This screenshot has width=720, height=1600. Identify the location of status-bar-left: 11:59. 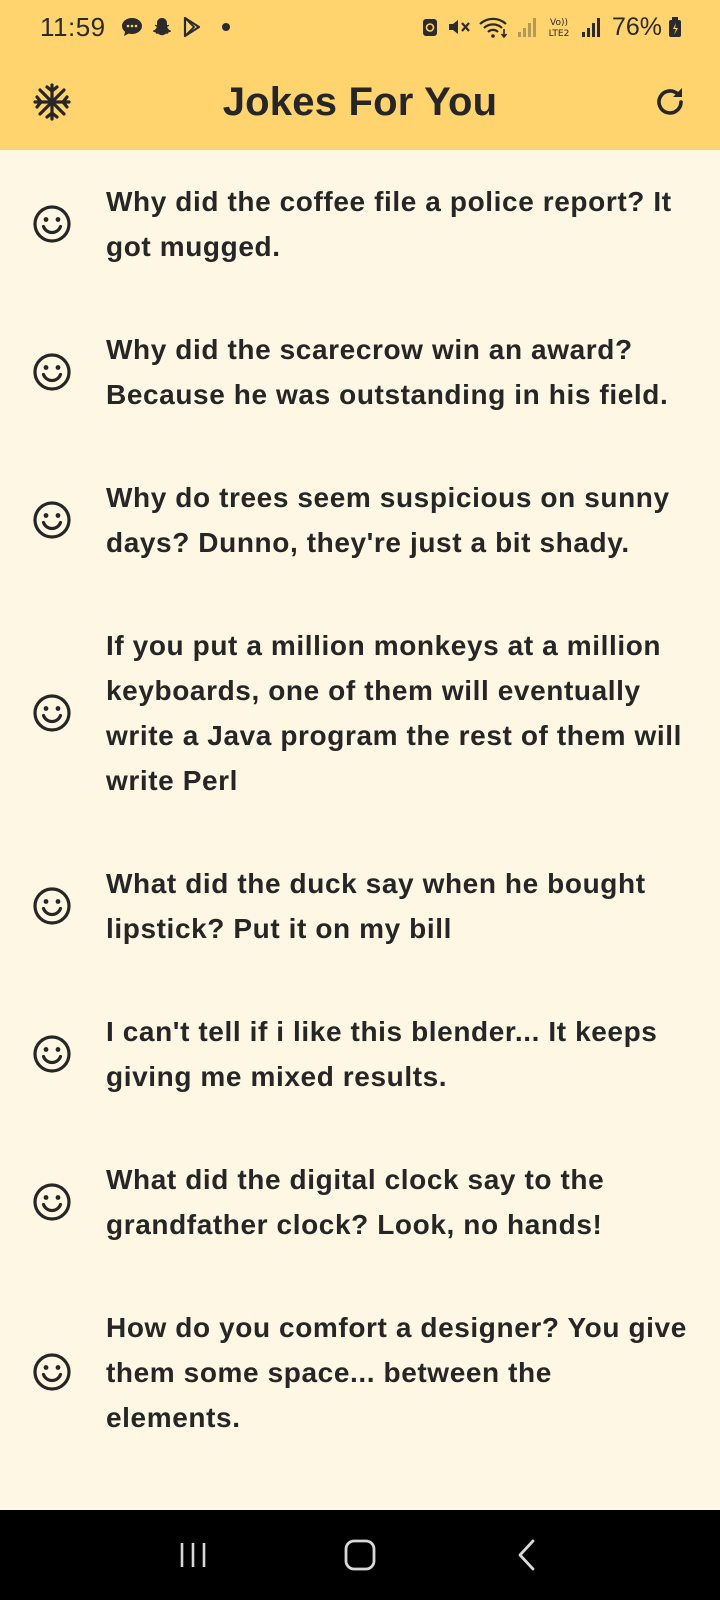
(135, 27).